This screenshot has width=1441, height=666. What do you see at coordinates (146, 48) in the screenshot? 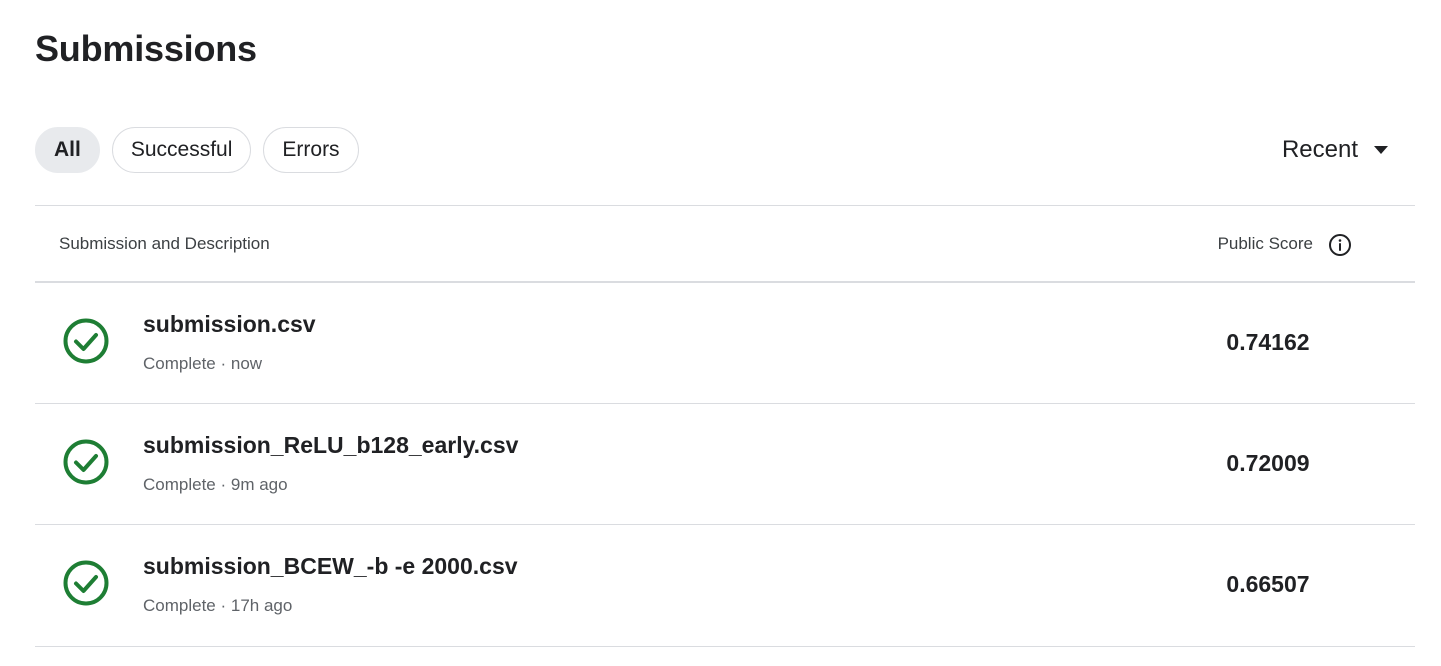
I see `page-title: Submissions` at bounding box center [146, 48].